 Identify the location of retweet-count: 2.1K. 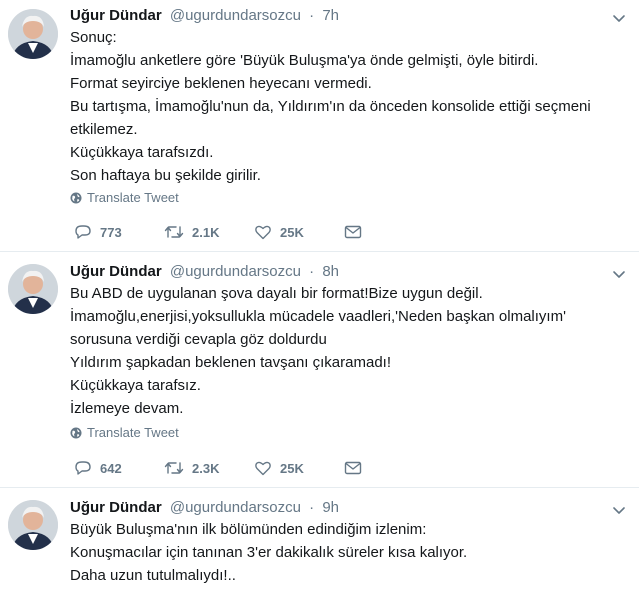
(206, 232).